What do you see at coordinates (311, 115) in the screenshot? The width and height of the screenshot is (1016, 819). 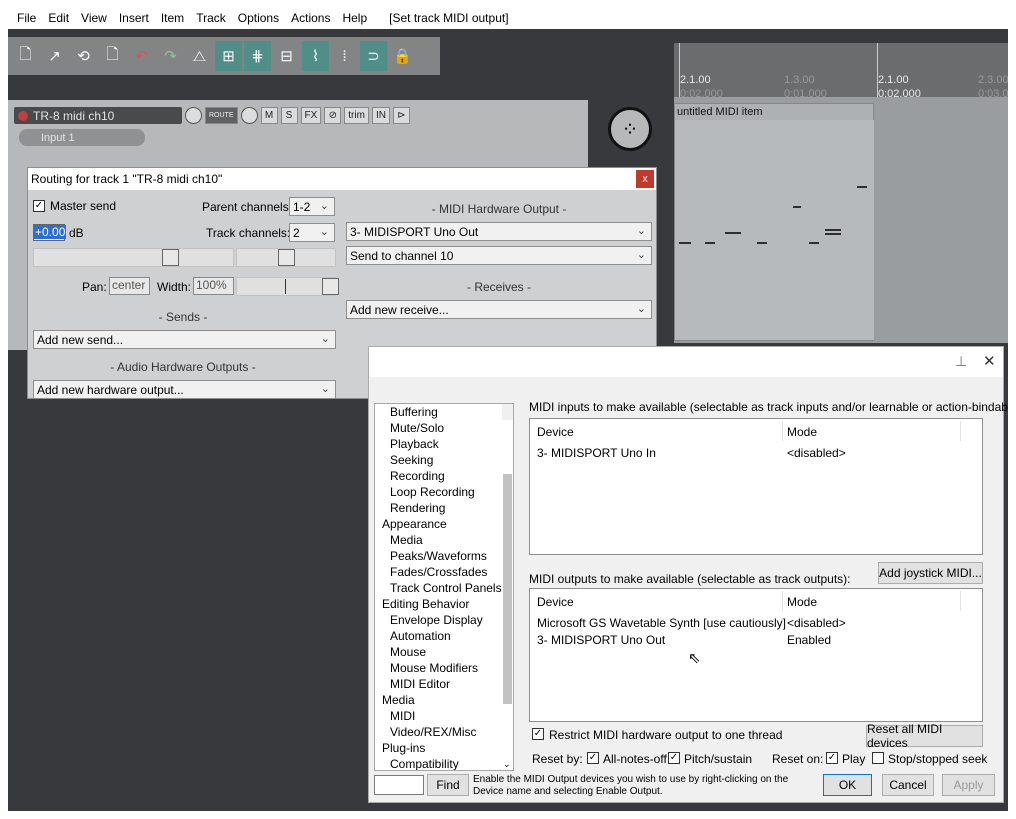 I see `fx-button: FX` at bounding box center [311, 115].